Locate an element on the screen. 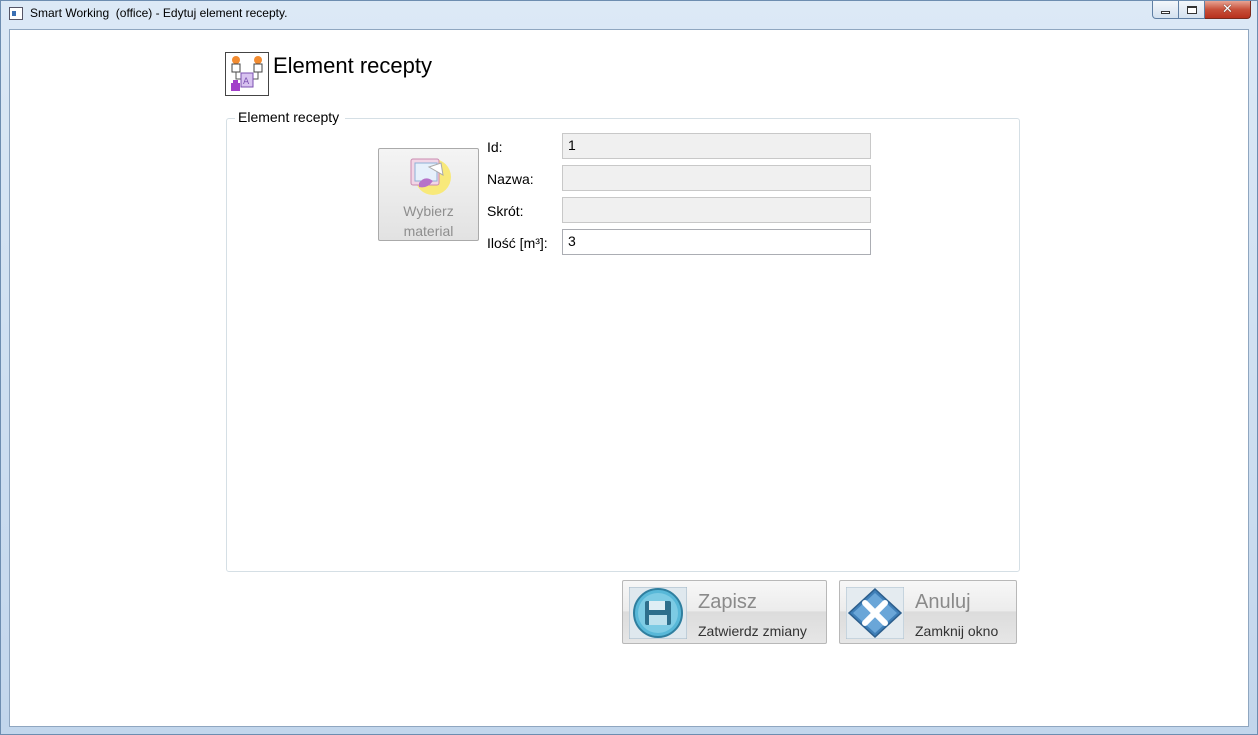  save-label: Zapisz is located at coordinates (727, 602).